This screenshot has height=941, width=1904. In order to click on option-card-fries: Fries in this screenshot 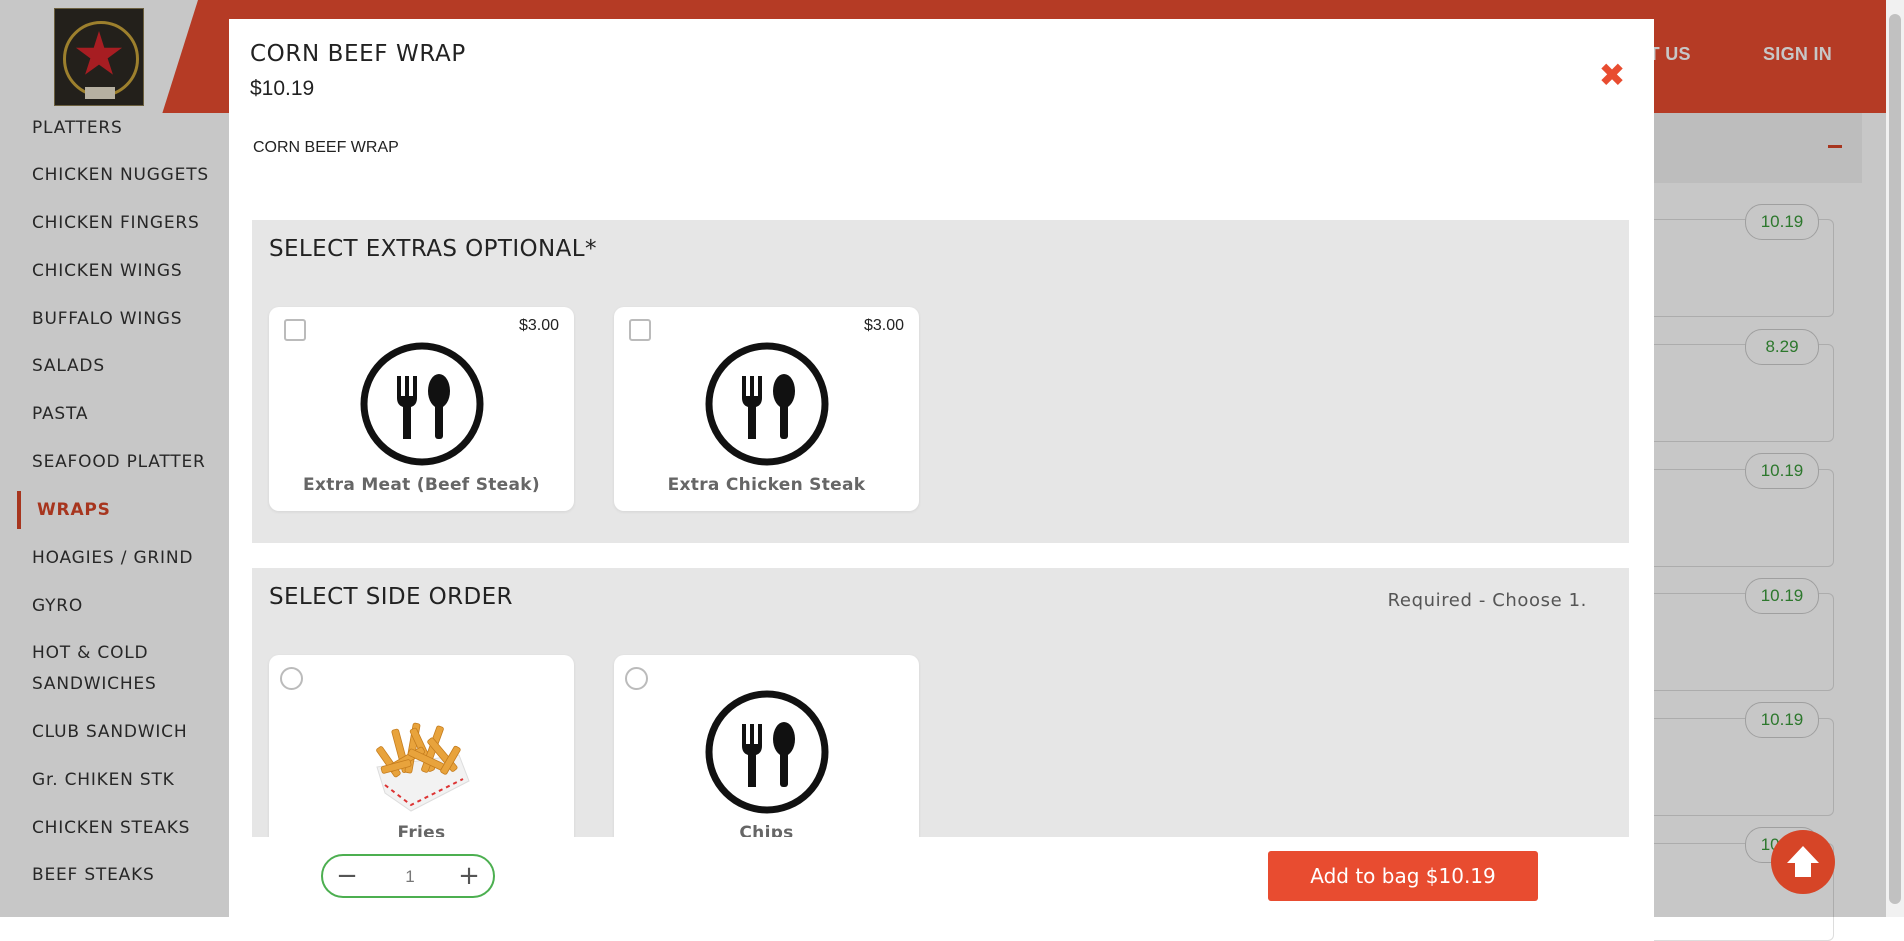, I will do `click(421, 757)`.